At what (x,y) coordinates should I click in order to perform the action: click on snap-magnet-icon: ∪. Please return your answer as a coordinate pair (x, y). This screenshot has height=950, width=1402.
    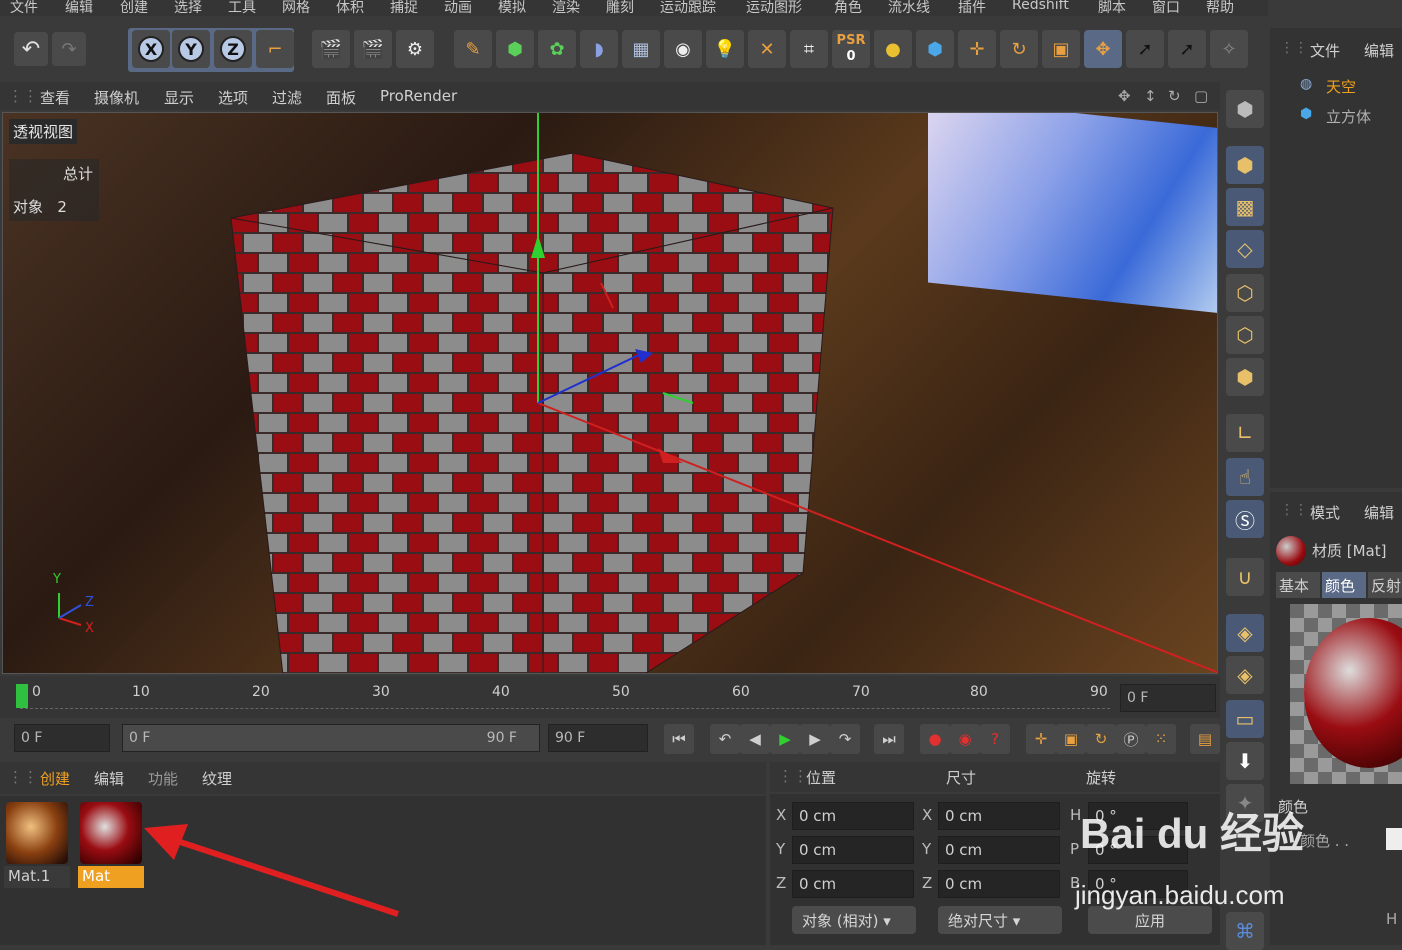
    Looking at the image, I should click on (1245, 577).